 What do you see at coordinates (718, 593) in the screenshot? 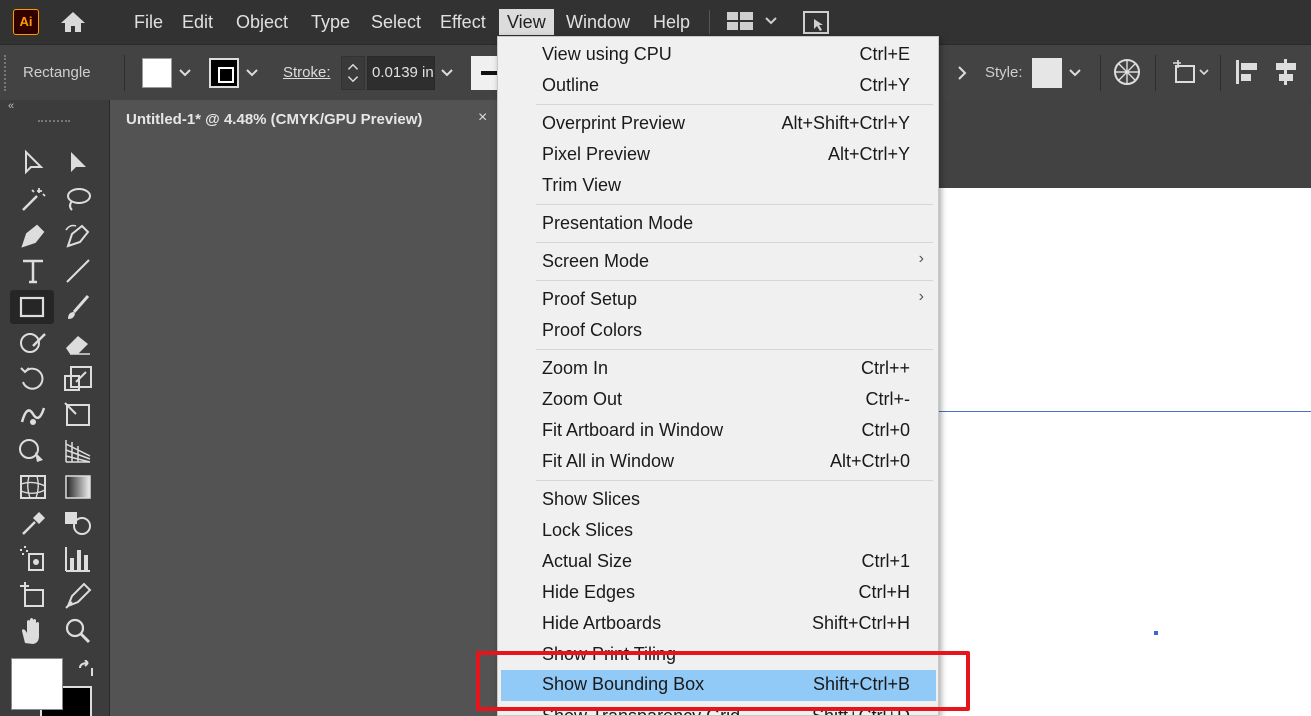
I see `menu-item-hide-edges: Hide Edges Ctrl+H` at bounding box center [718, 593].